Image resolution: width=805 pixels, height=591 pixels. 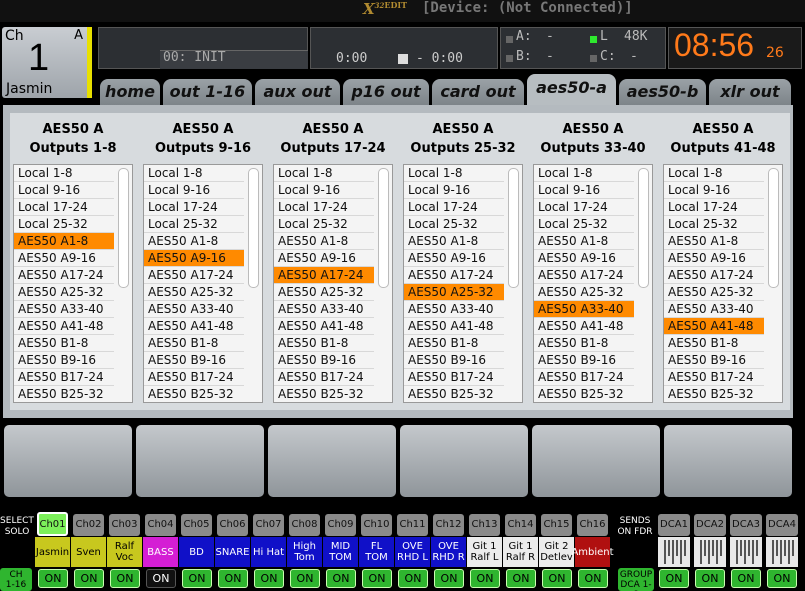 I want to click on dca-select-button: DCA1, so click(x=674, y=525).